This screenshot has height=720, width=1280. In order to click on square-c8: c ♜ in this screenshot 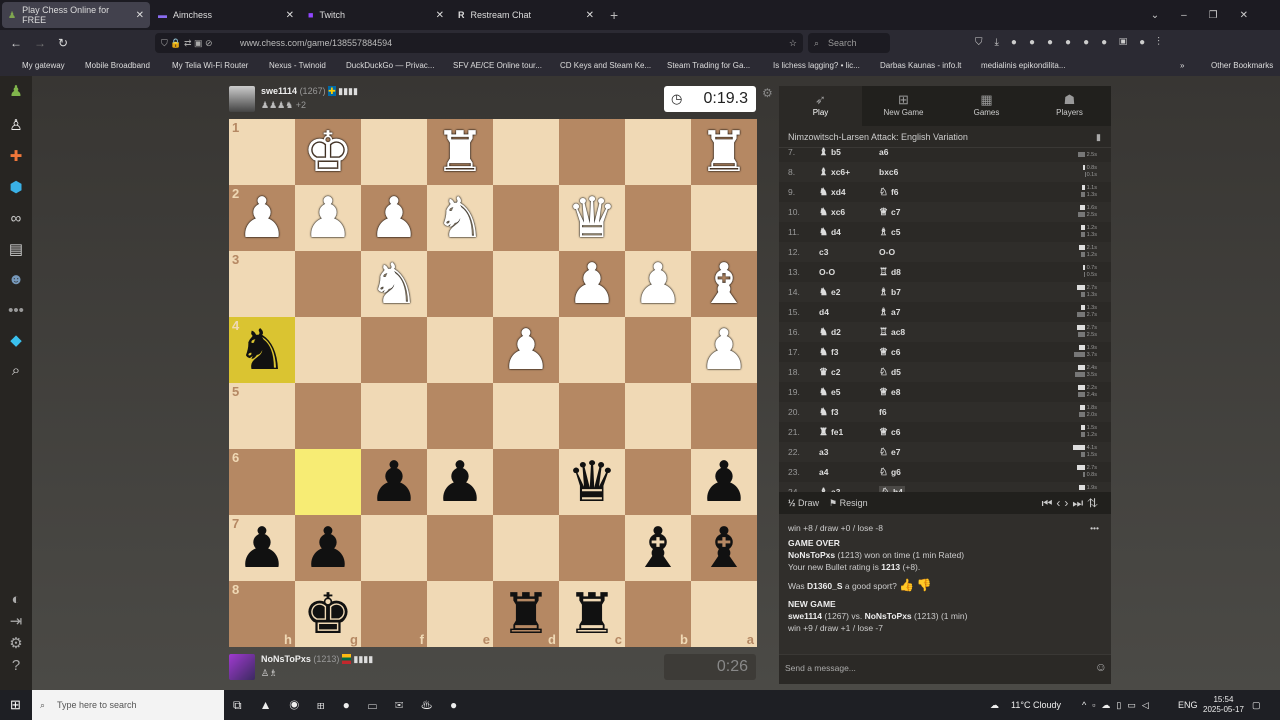, I will do `click(592, 614)`.